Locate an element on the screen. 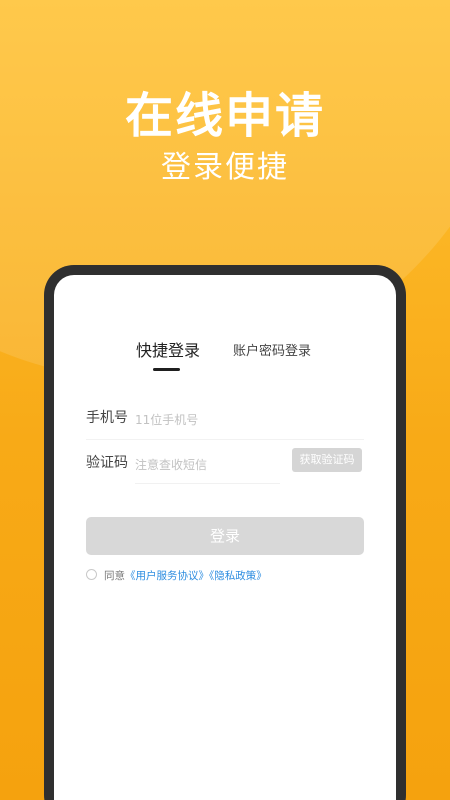  user-service-agreement-link: 《用户服务协议》 is located at coordinates (167, 576).